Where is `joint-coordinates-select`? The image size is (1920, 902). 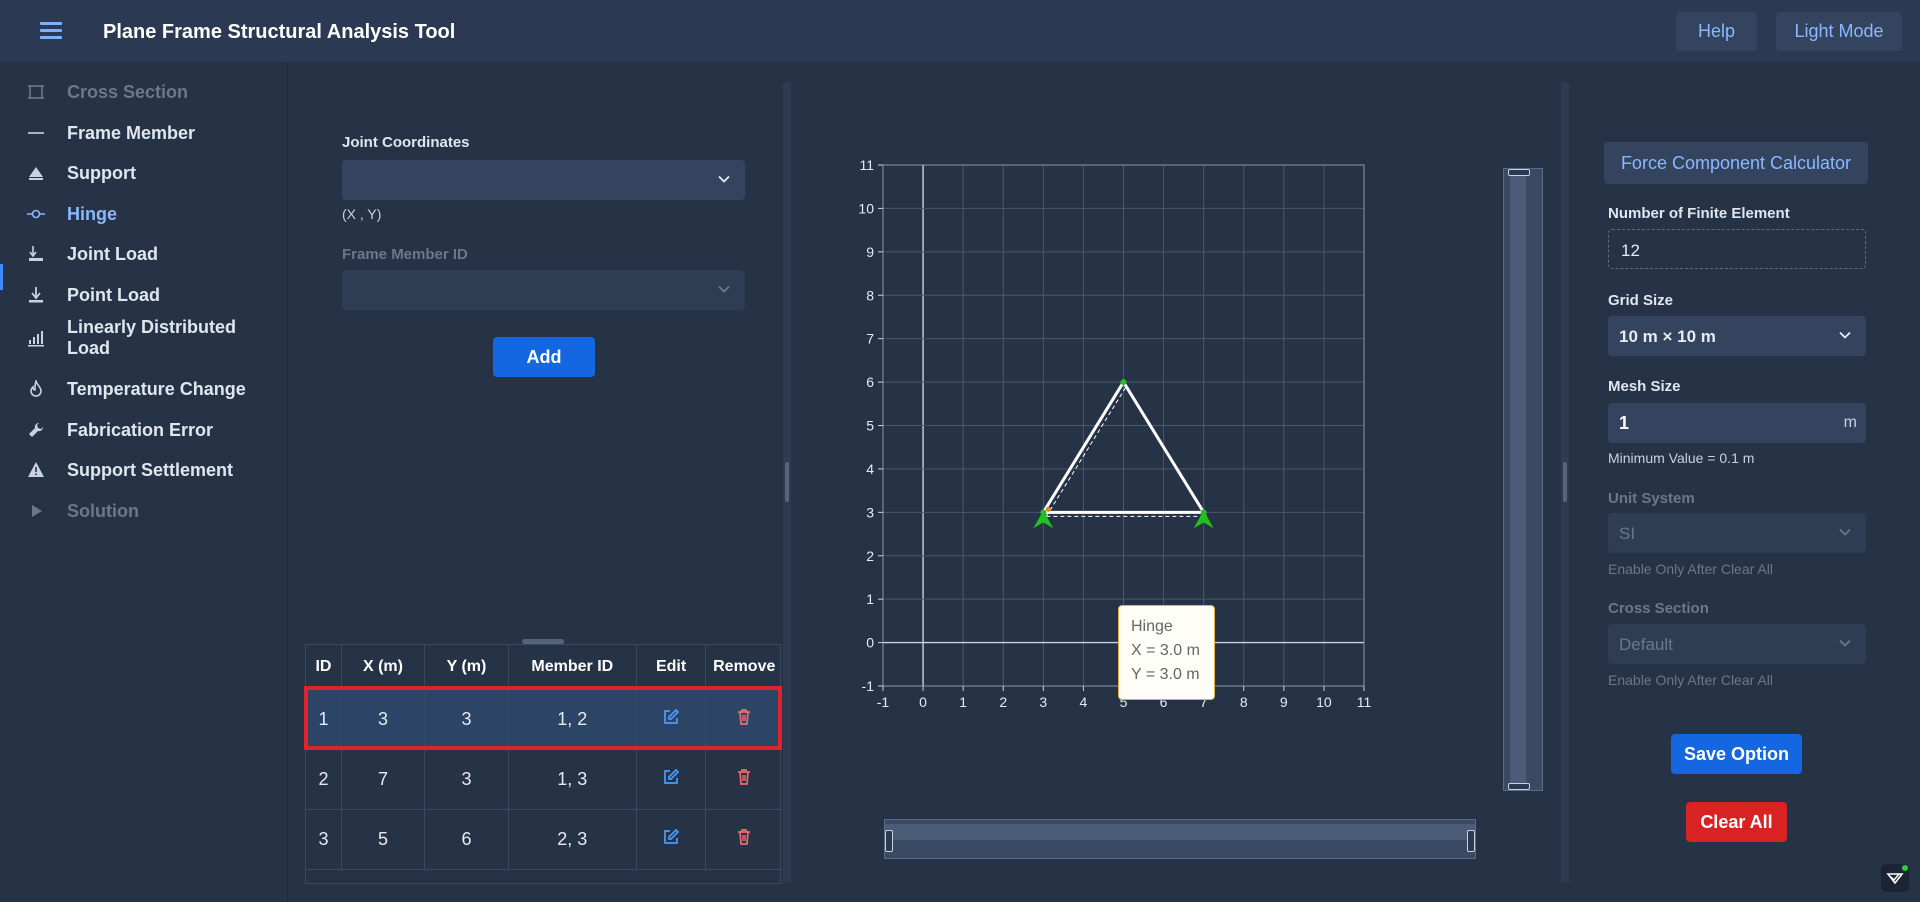
joint-coordinates-select is located at coordinates (543, 180).